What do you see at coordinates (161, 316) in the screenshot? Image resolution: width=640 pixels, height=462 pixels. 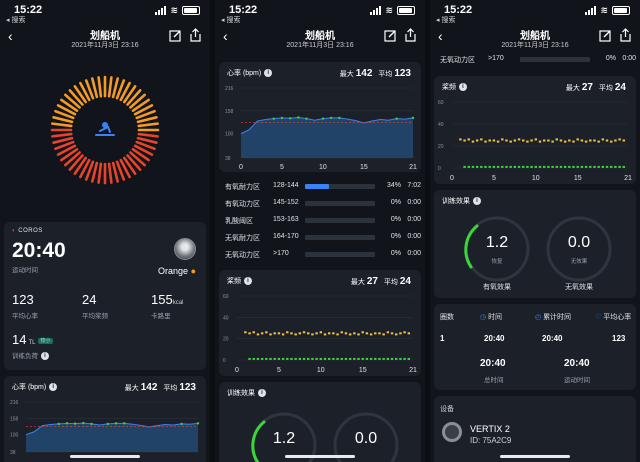 I see `calories-label: 卡路里` at bounding box center [161, 316].